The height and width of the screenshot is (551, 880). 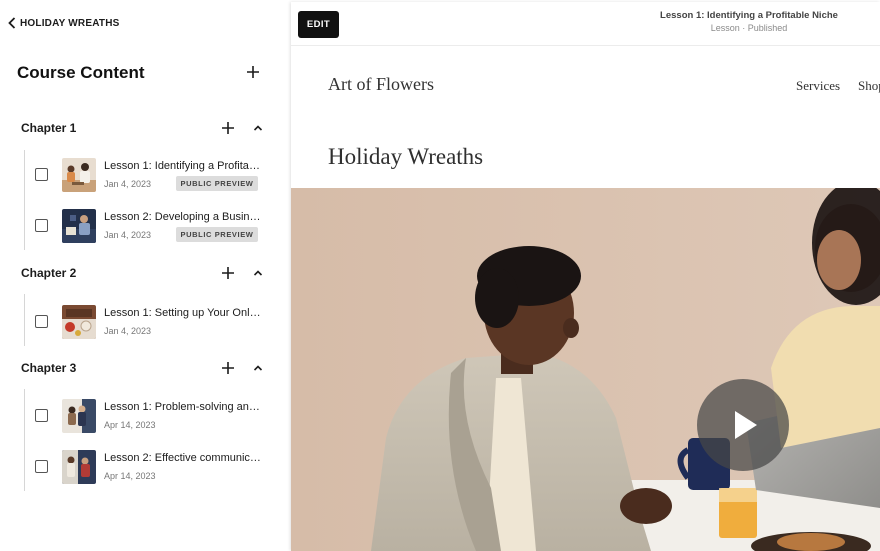 I want to click on collapse-chapter-2-button, so click(x=258, y=273).